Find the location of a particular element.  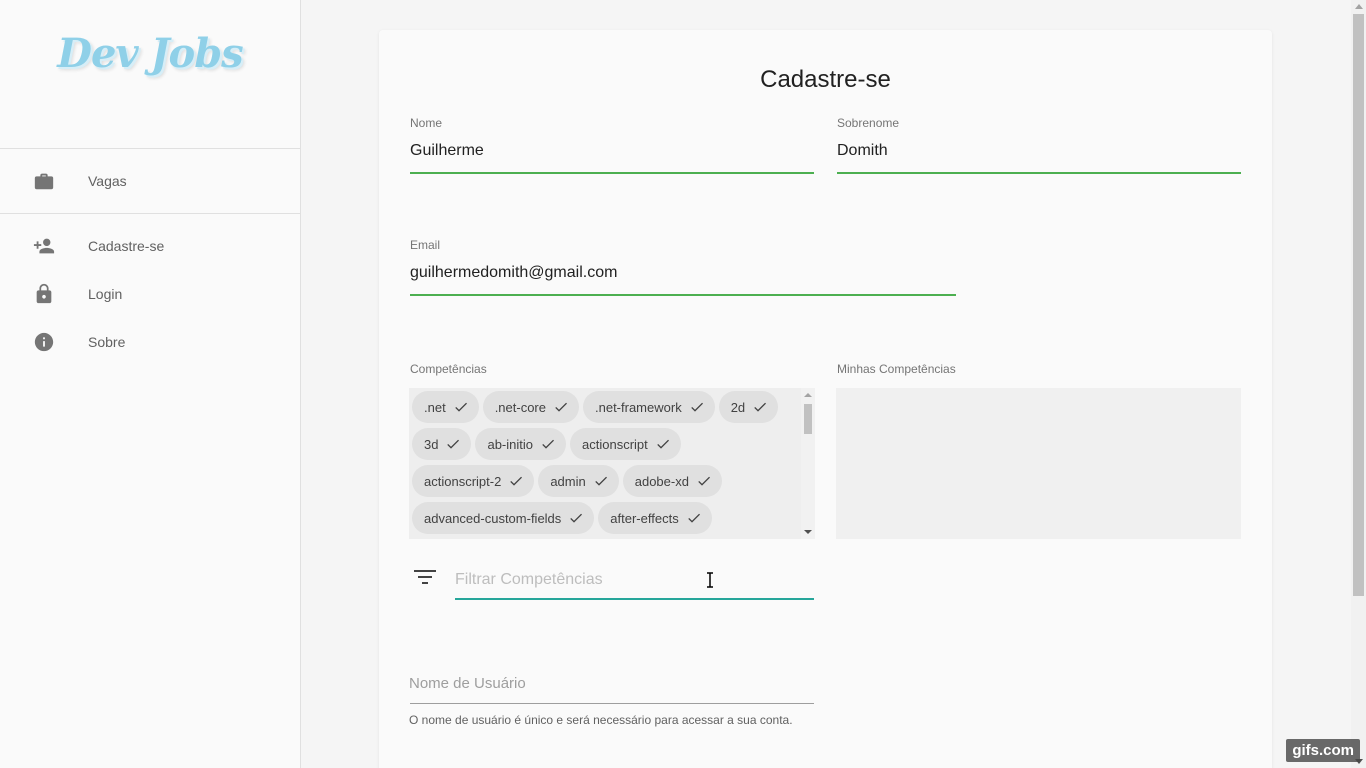

lock-icon is located at coordinates (44, 293).